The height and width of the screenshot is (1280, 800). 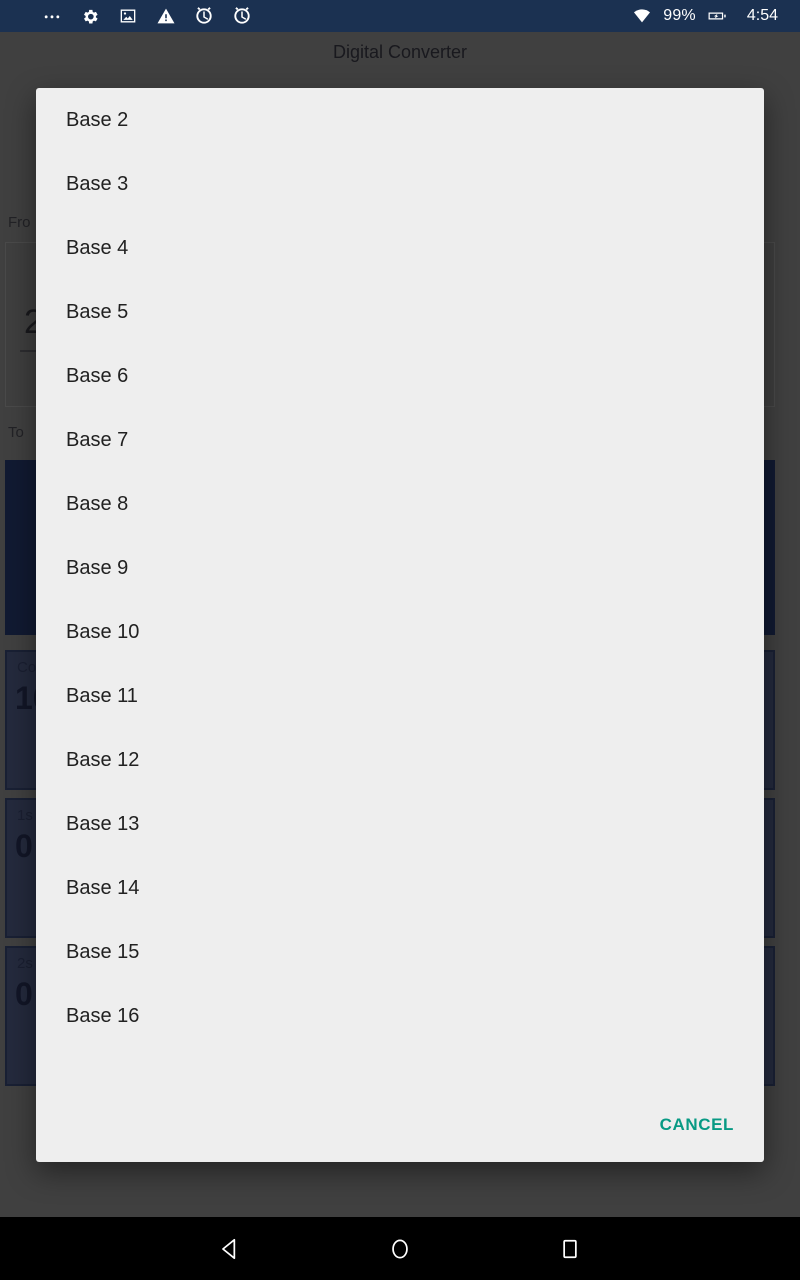 What do you see at coordinates (697, 1125) in the screenshot?
I see `cancel-button: CANCEL` at bounding box center [697, 1125].